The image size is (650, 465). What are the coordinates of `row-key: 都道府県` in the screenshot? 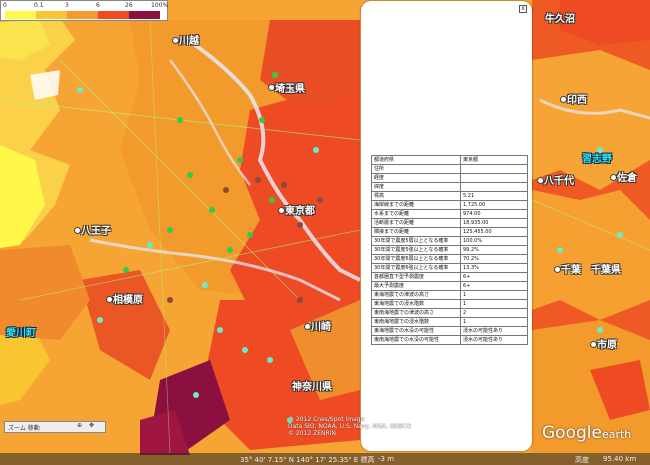 It's located at (416, 160).